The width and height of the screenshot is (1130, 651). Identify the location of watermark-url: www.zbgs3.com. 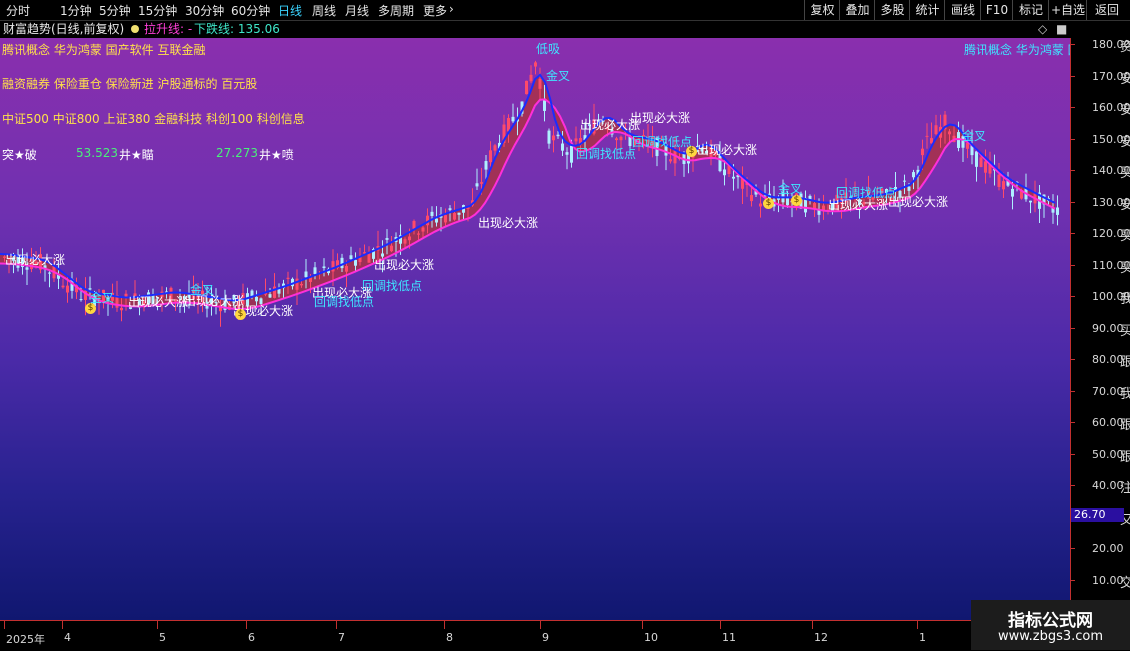
(1050, 636).